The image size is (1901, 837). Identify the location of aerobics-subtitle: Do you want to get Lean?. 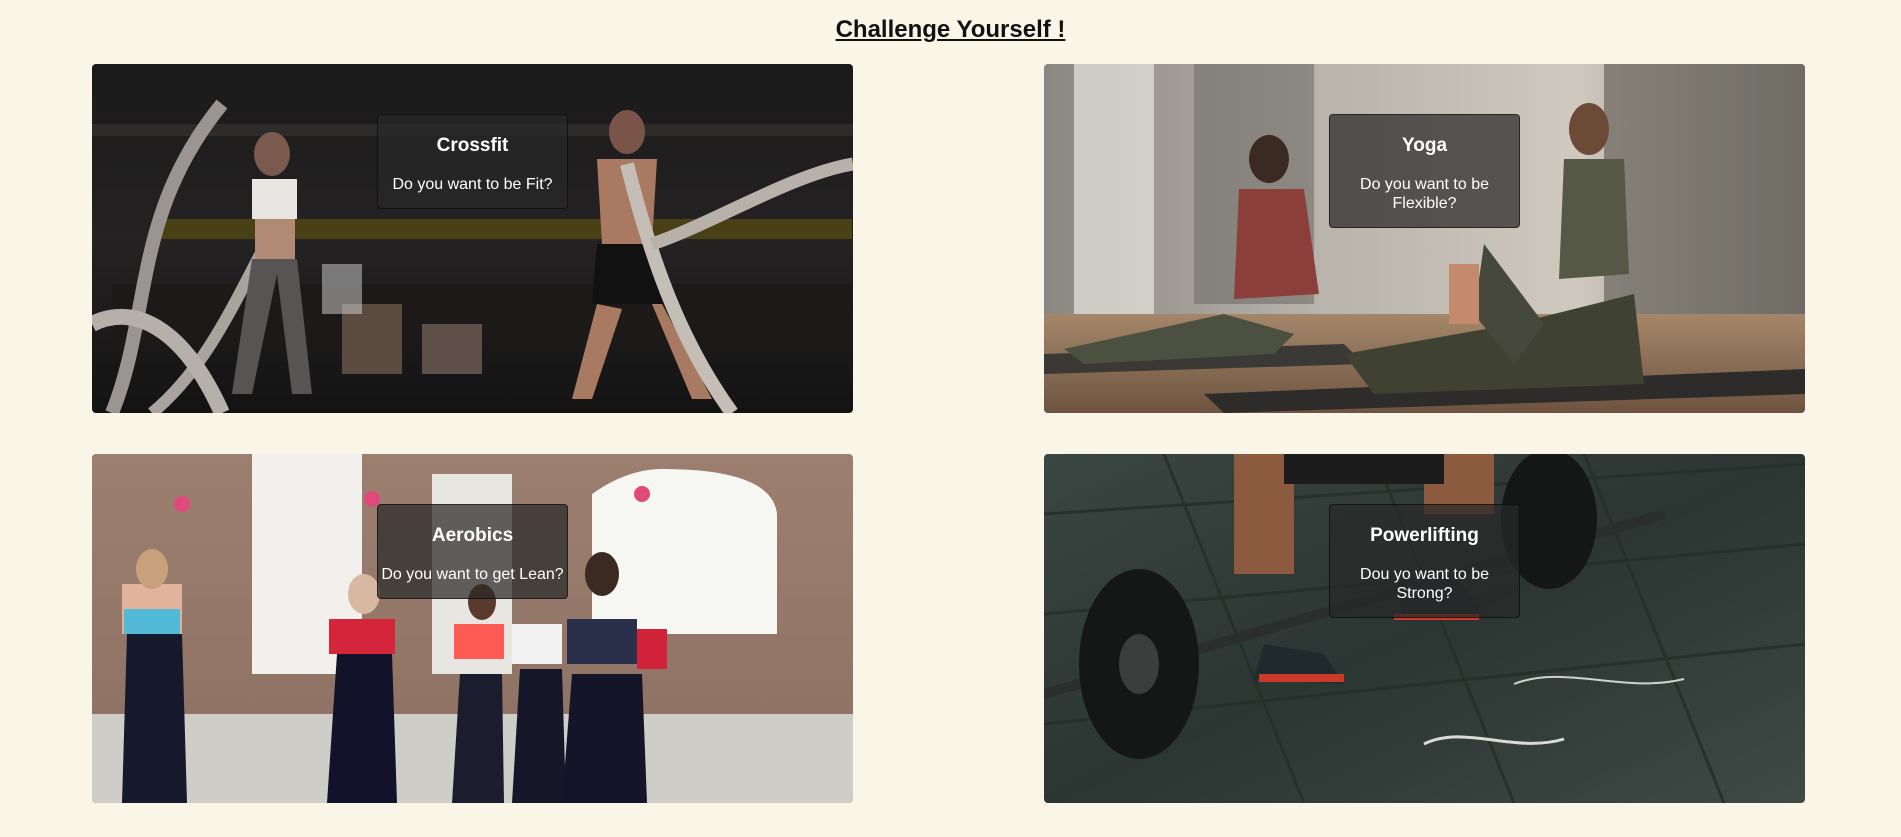
(472, 574).